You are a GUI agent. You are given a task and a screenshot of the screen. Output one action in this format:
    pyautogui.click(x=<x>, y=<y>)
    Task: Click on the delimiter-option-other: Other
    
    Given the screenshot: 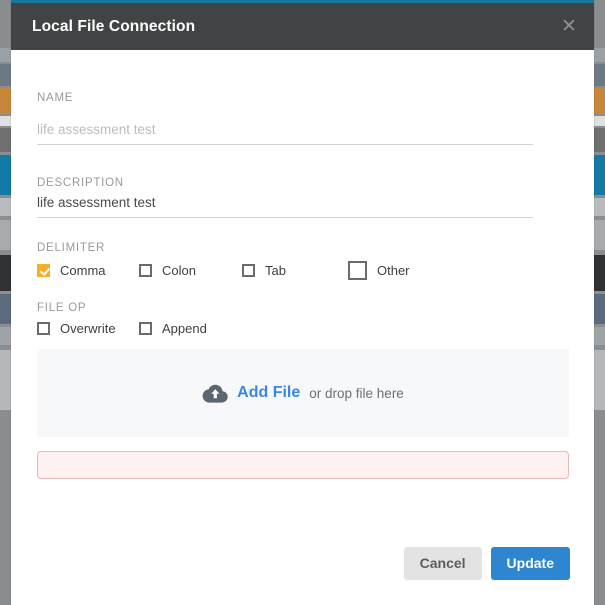 What is the action you would take?
    pyautogui.click(x=379, y=270)
    